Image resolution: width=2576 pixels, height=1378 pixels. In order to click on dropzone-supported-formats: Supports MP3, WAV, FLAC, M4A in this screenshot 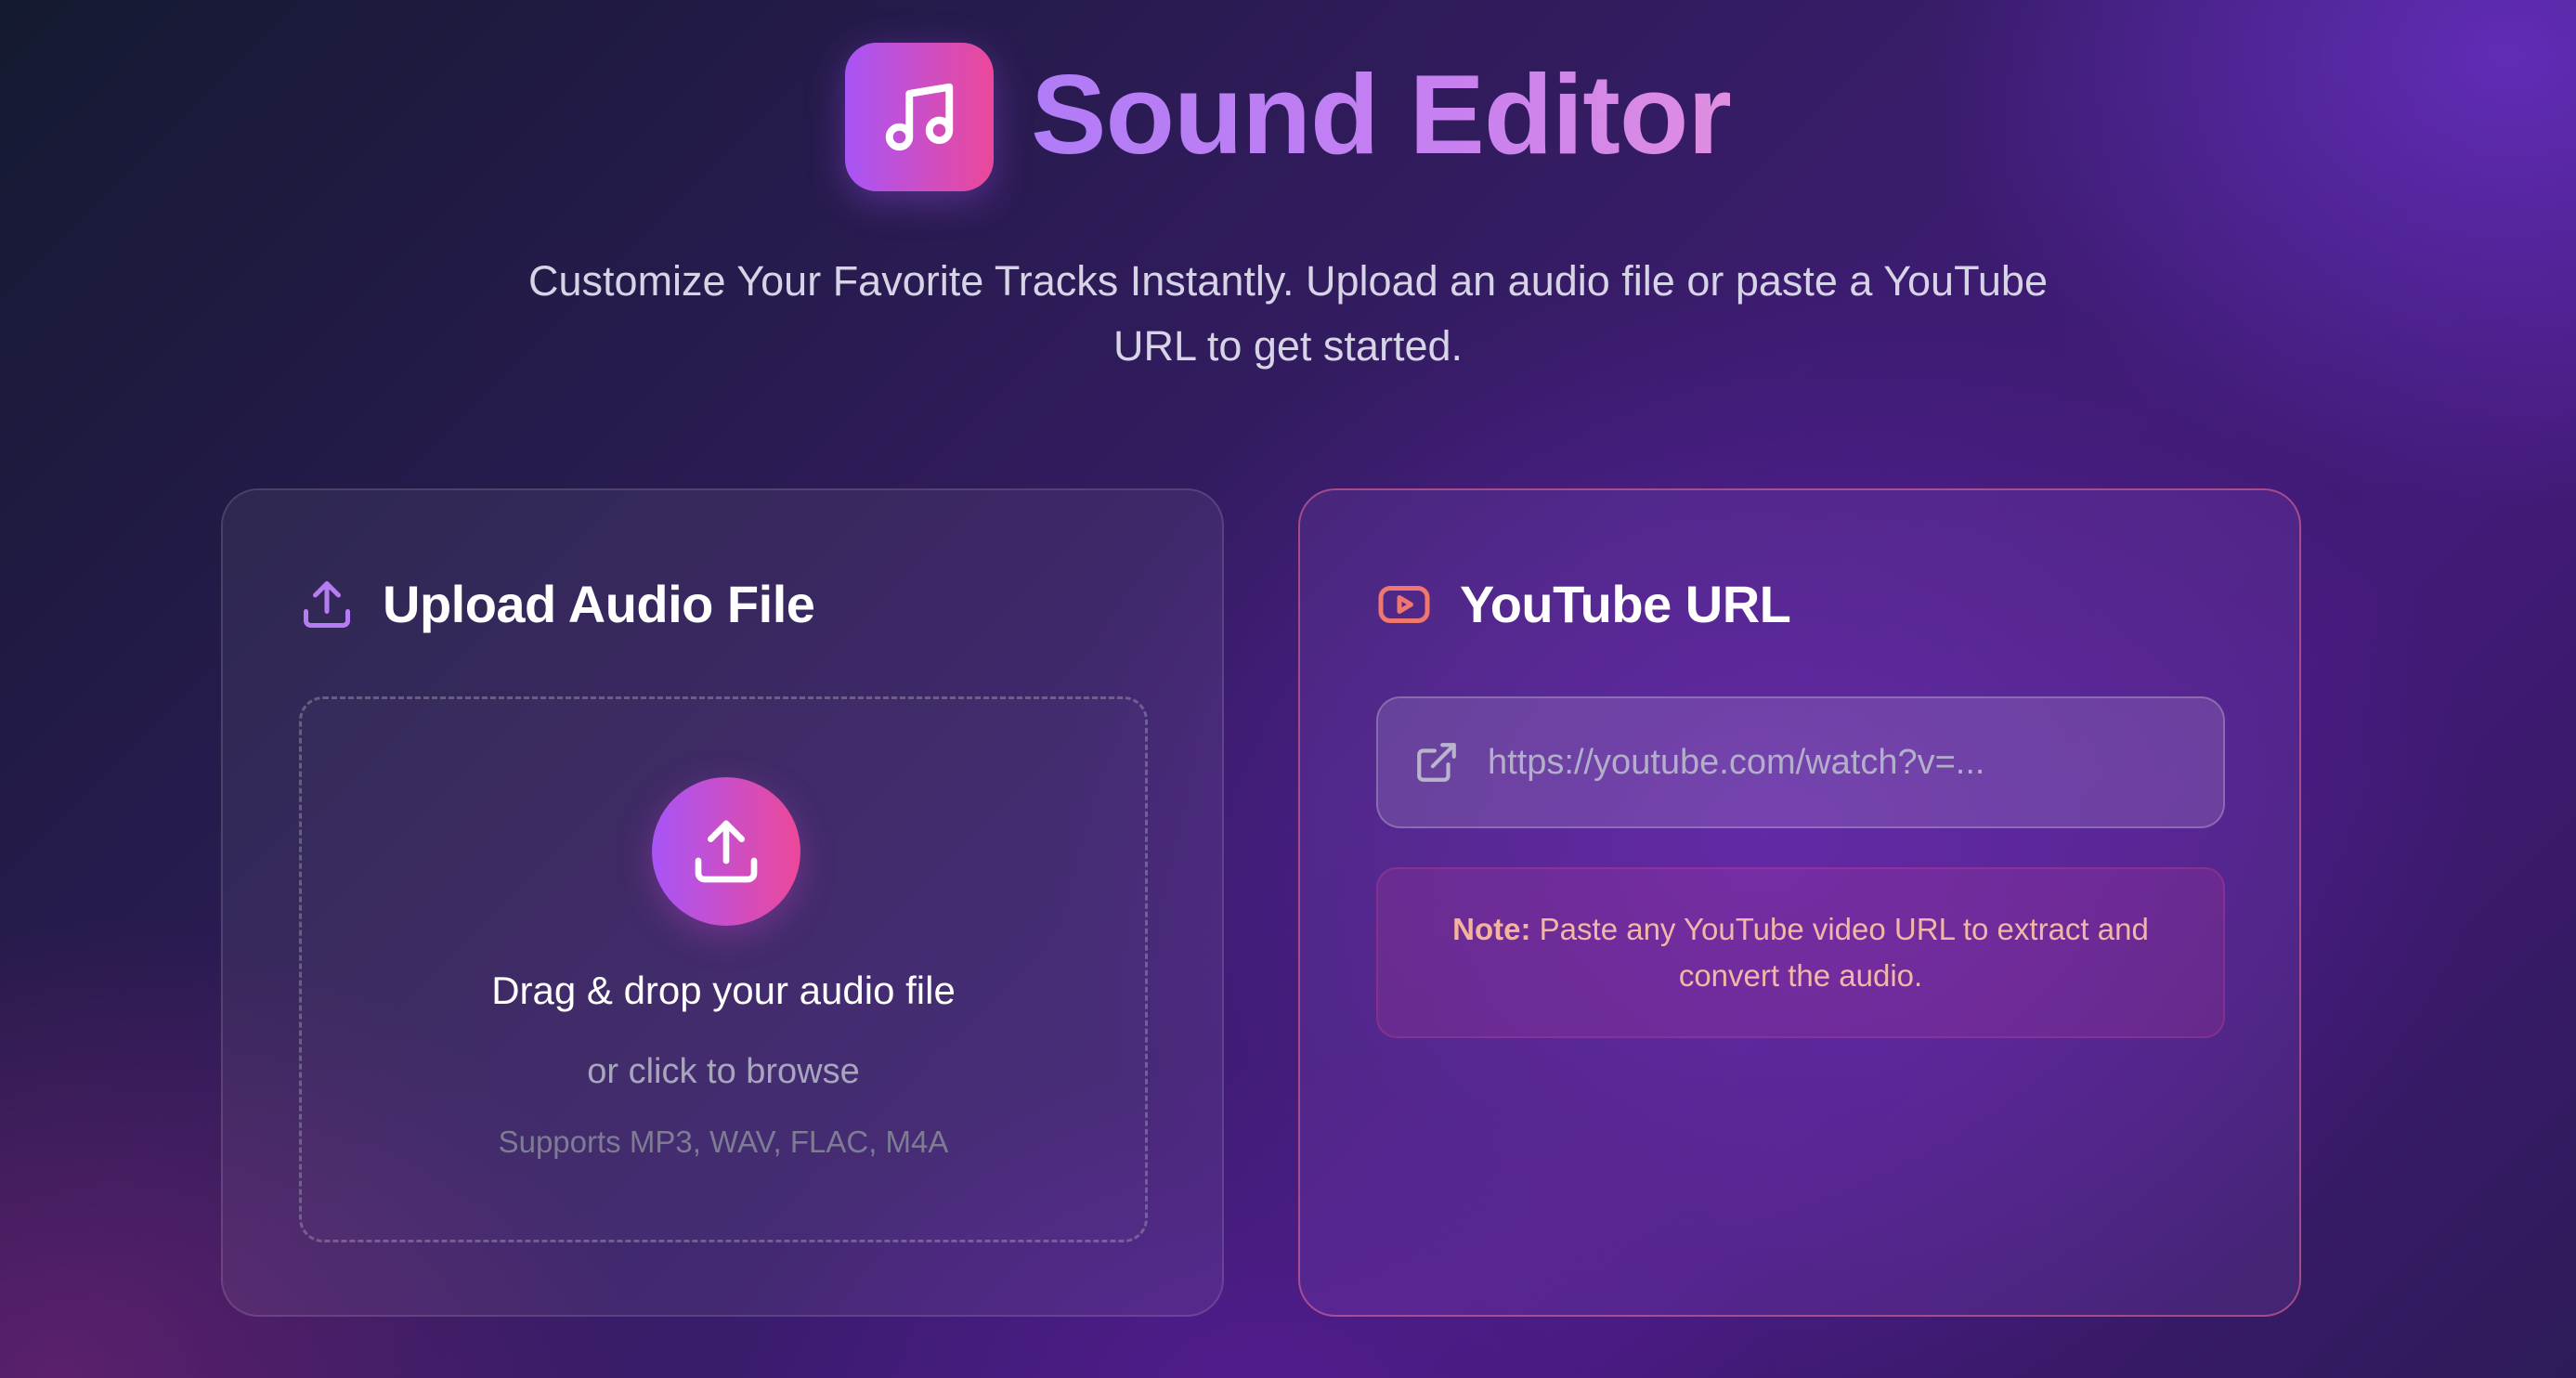, I will do `click(723, 1141)`.